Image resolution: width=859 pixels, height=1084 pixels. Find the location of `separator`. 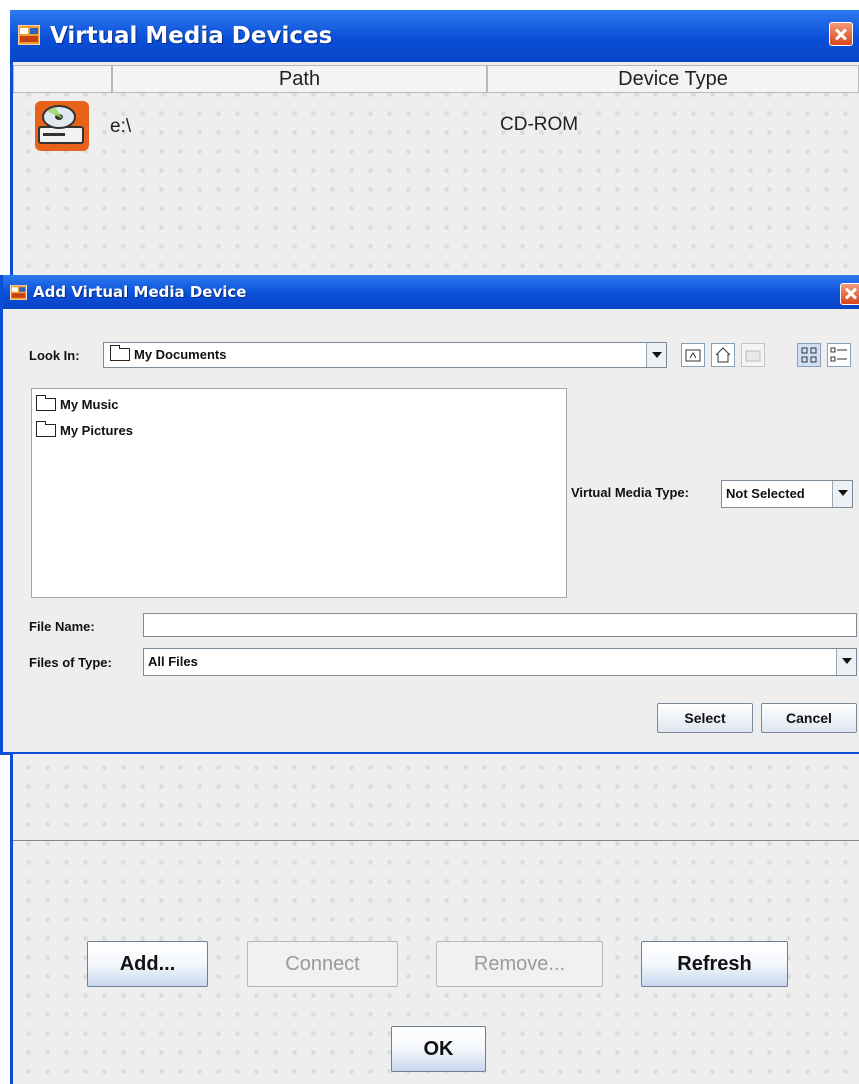

separator is located at coordinates (436, 840).